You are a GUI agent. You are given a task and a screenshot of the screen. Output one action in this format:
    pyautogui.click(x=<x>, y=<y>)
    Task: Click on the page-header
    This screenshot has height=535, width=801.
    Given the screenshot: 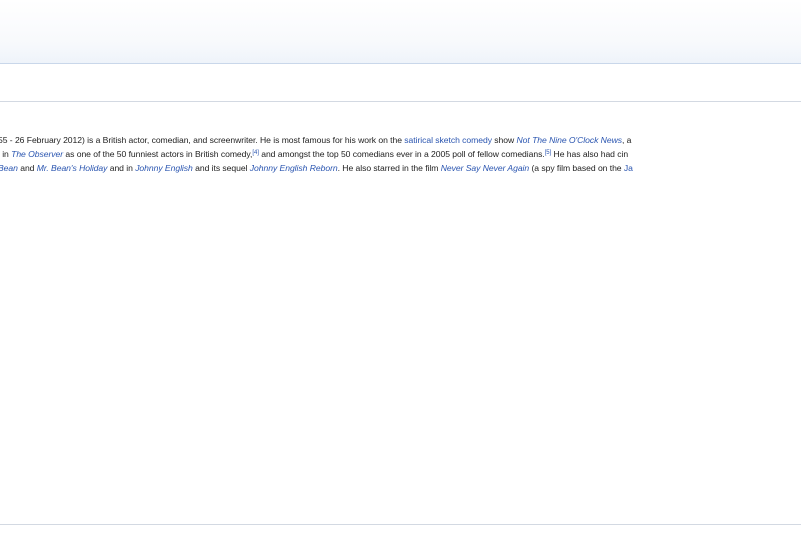 What is the action you would take?
    pyautogui.click(x=400, y=32)
    